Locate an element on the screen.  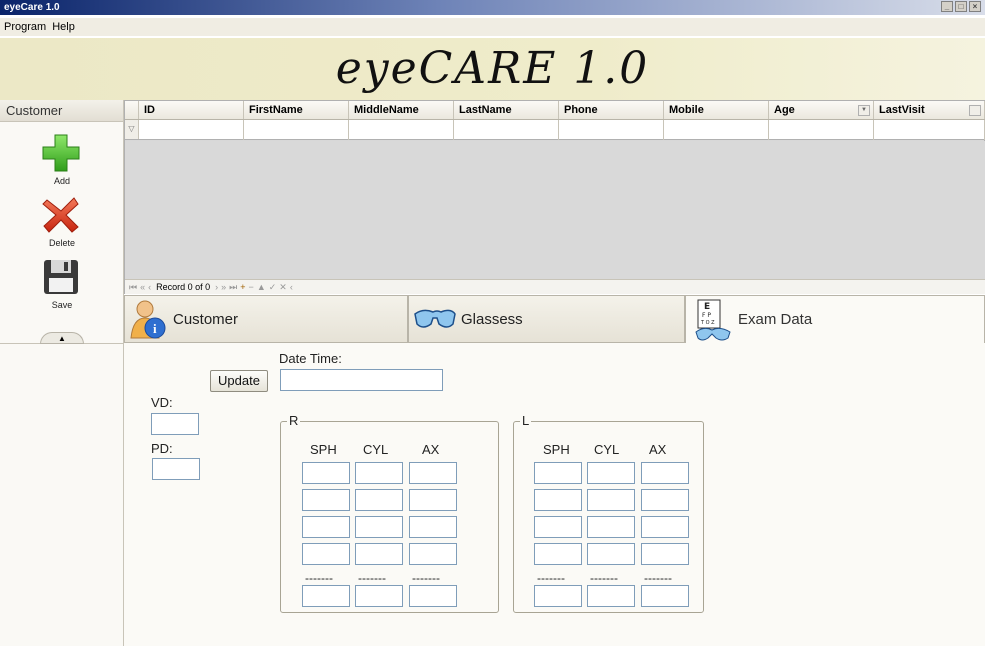
glasses-icon is located at coordinates (435, 318).